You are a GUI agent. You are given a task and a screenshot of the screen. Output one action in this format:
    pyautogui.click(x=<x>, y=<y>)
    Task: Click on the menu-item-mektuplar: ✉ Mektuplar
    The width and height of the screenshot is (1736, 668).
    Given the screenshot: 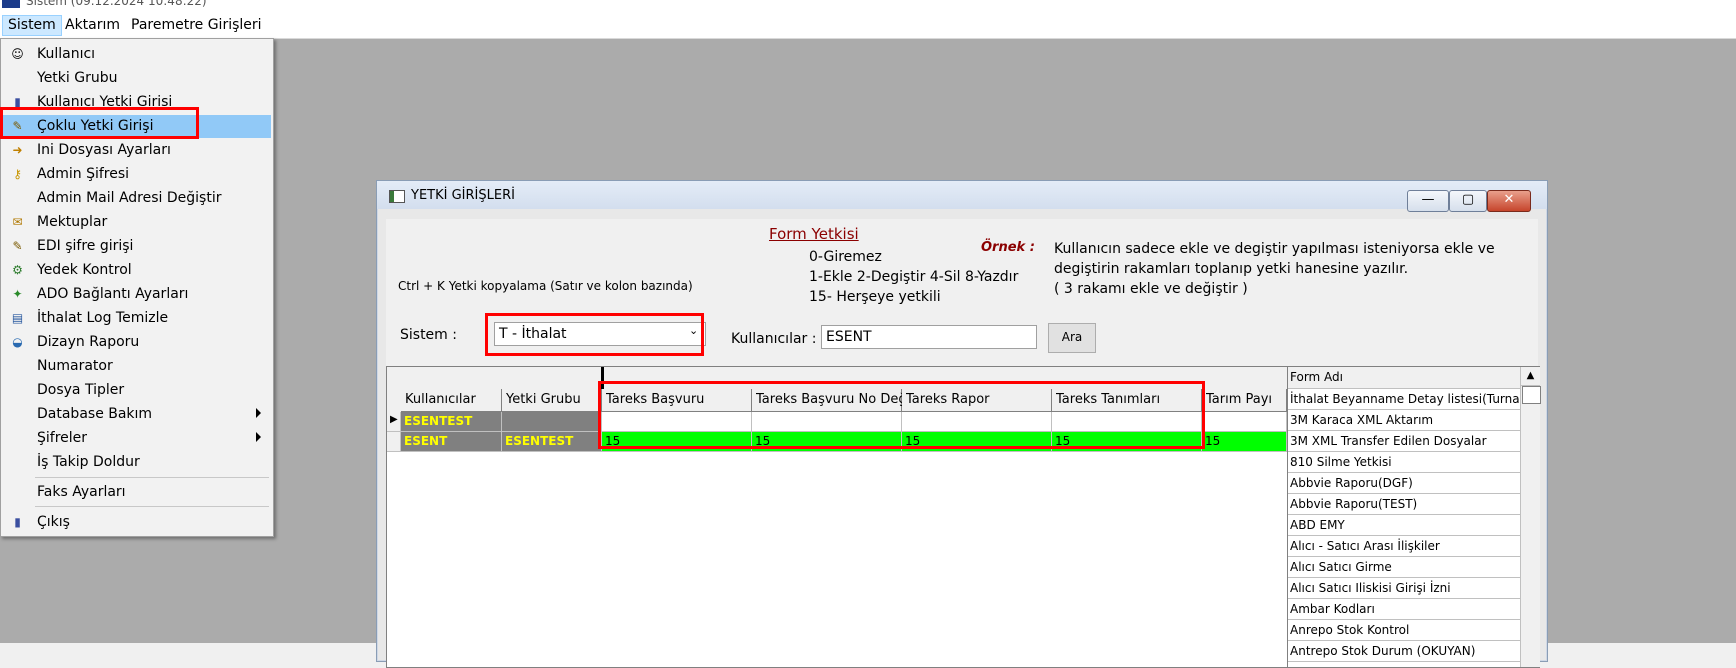 What is the action you would take?
    pyautogui.click(x=137, y=222)
    